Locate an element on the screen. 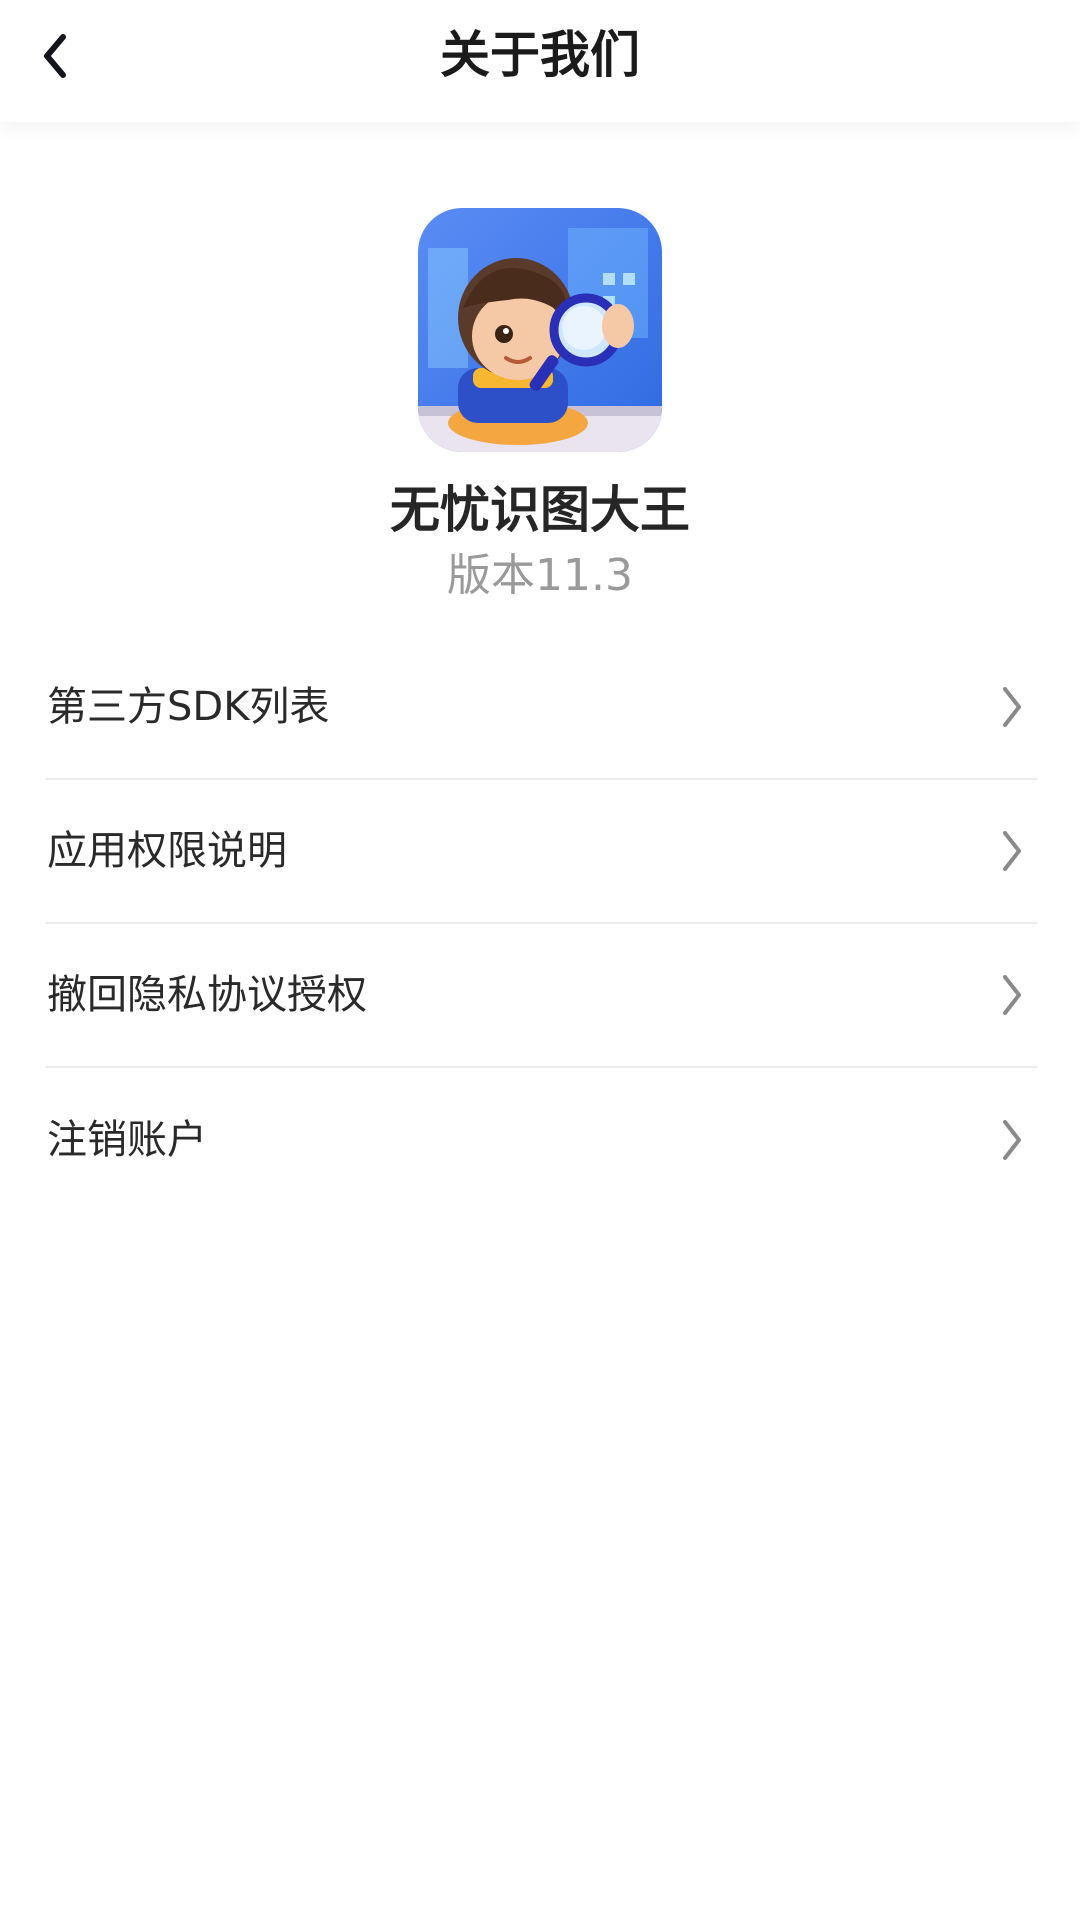 The height and width of the screenshot is (1920, 1080). menu-item-third-party-sdk-list: 第三方SDK列表 is located at coordinates (541, 708).